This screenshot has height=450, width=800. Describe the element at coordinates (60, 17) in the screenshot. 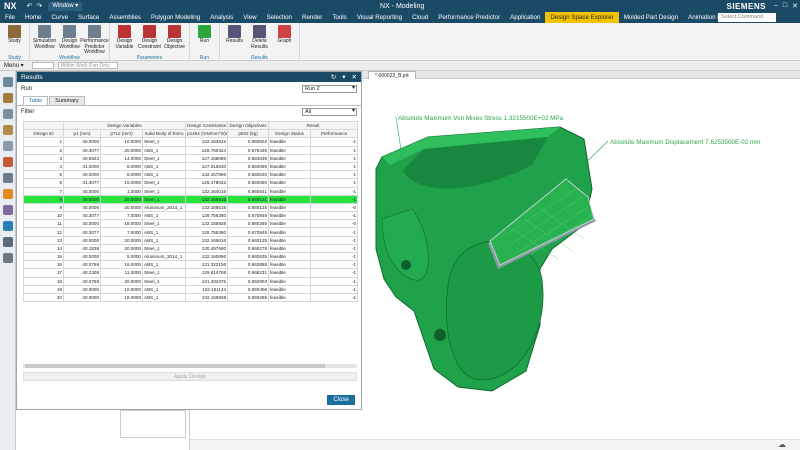

I see `menu-tab-curve: Curve` at that location.